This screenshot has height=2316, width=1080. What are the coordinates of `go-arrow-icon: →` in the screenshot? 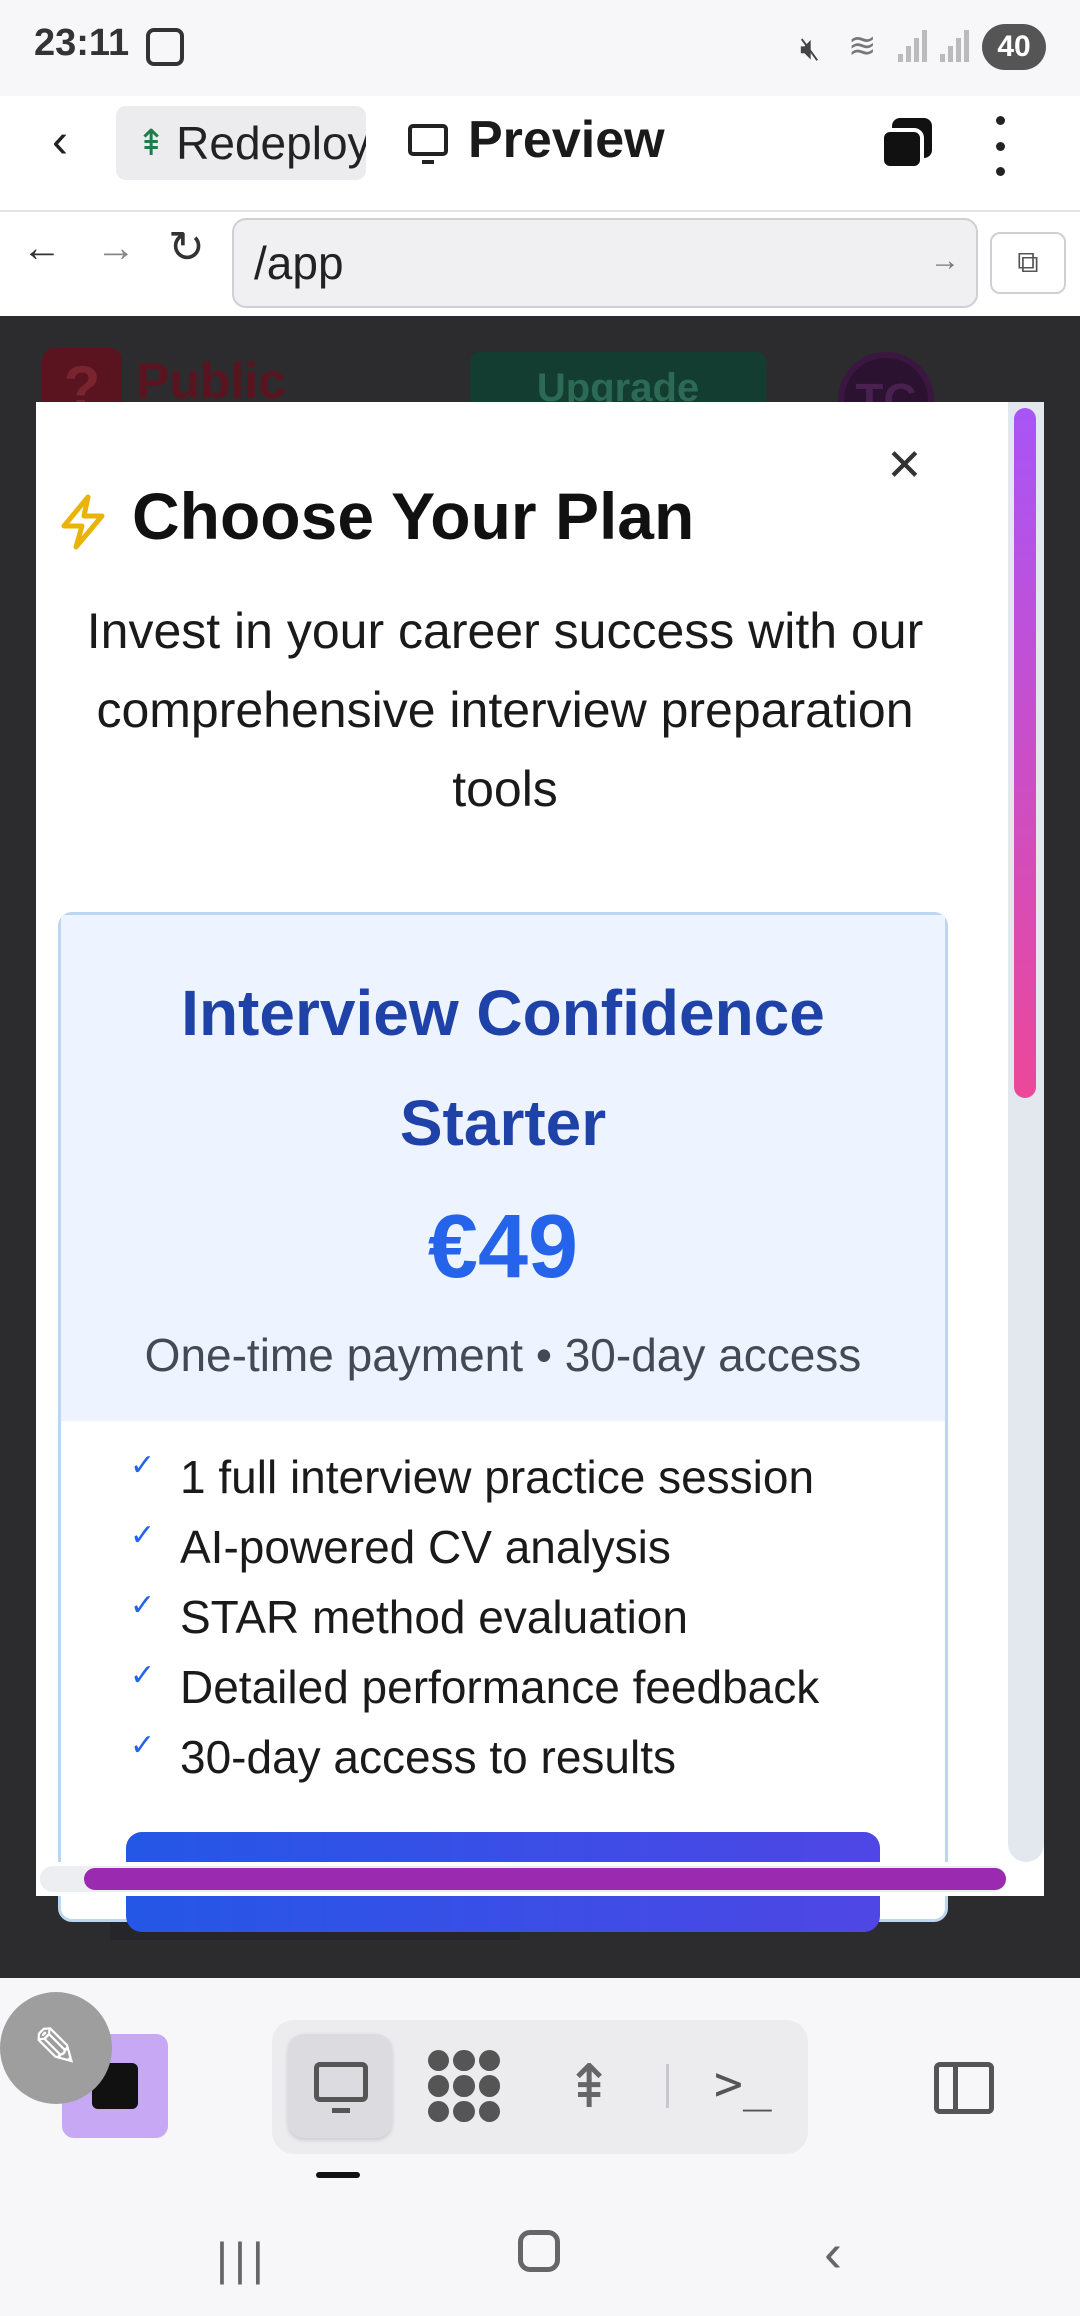 It's located at (945, 261).